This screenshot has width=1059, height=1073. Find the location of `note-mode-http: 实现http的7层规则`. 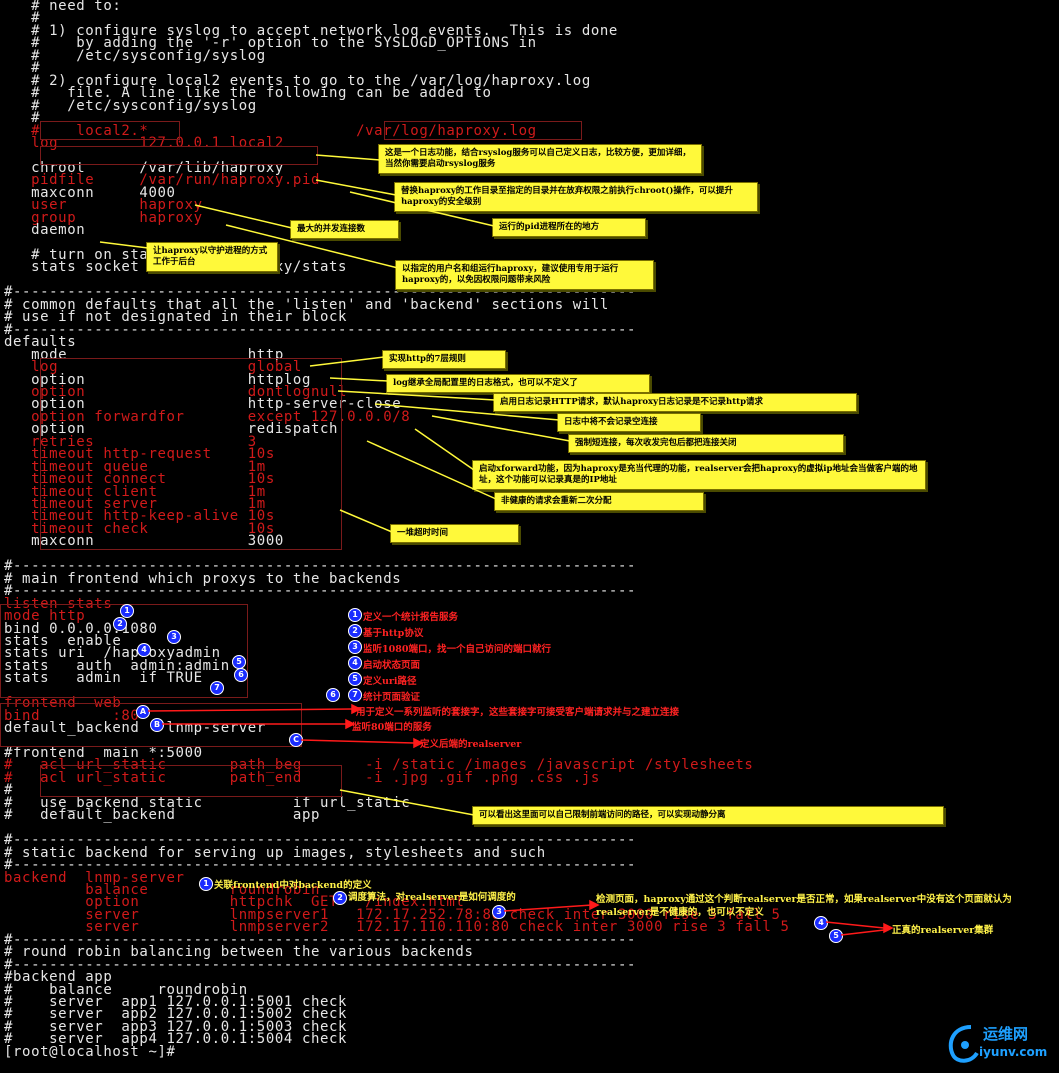

note-mode-http: 实现http的7层规则 is located at coordinates (444, 359).